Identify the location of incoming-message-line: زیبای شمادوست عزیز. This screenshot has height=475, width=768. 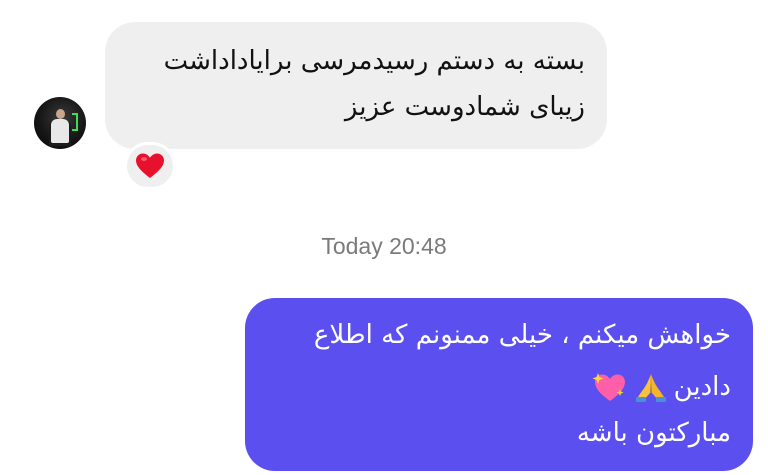
(464, 107).